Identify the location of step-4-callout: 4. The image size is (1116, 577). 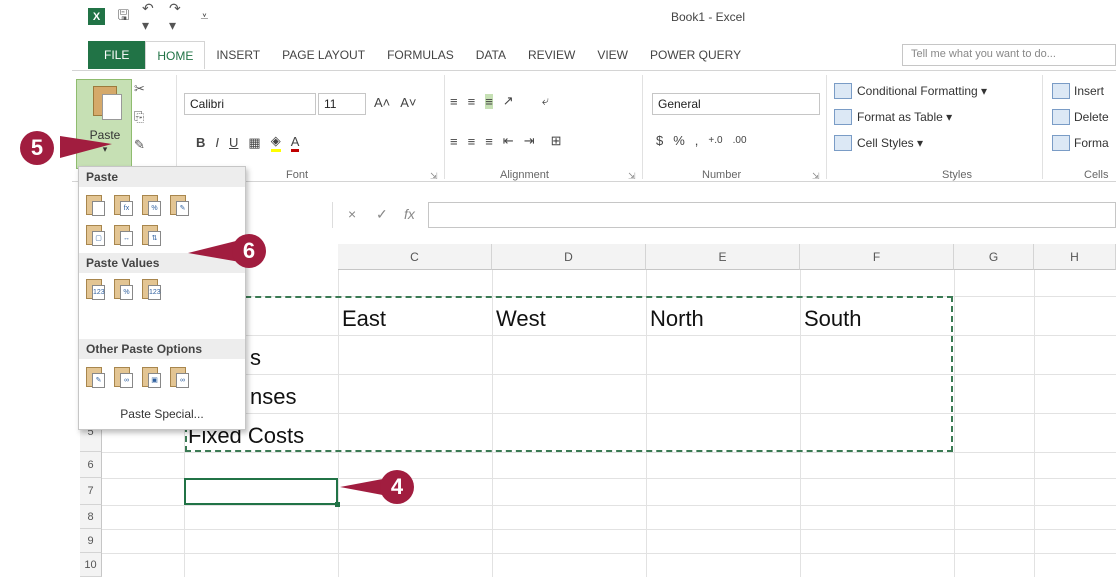
(397, 487).